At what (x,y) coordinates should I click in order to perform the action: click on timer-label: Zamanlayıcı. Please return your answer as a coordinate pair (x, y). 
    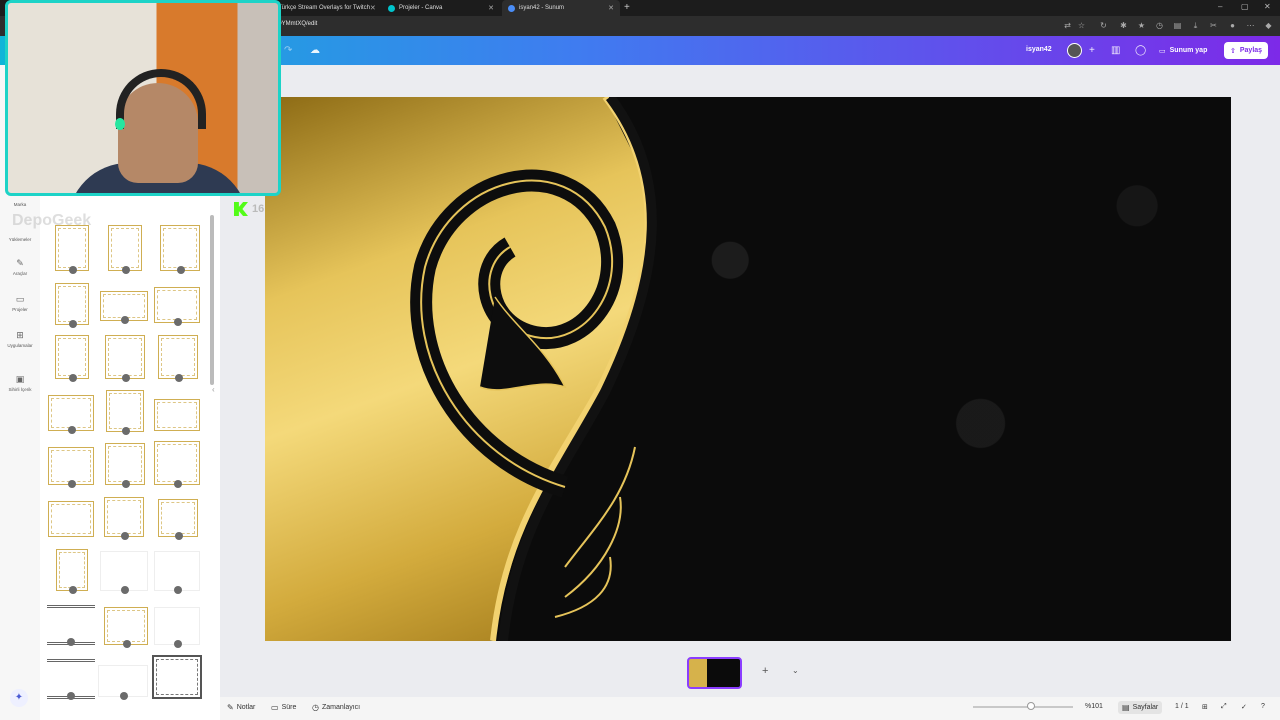
    Looking at the image, I should click on (341, 707).